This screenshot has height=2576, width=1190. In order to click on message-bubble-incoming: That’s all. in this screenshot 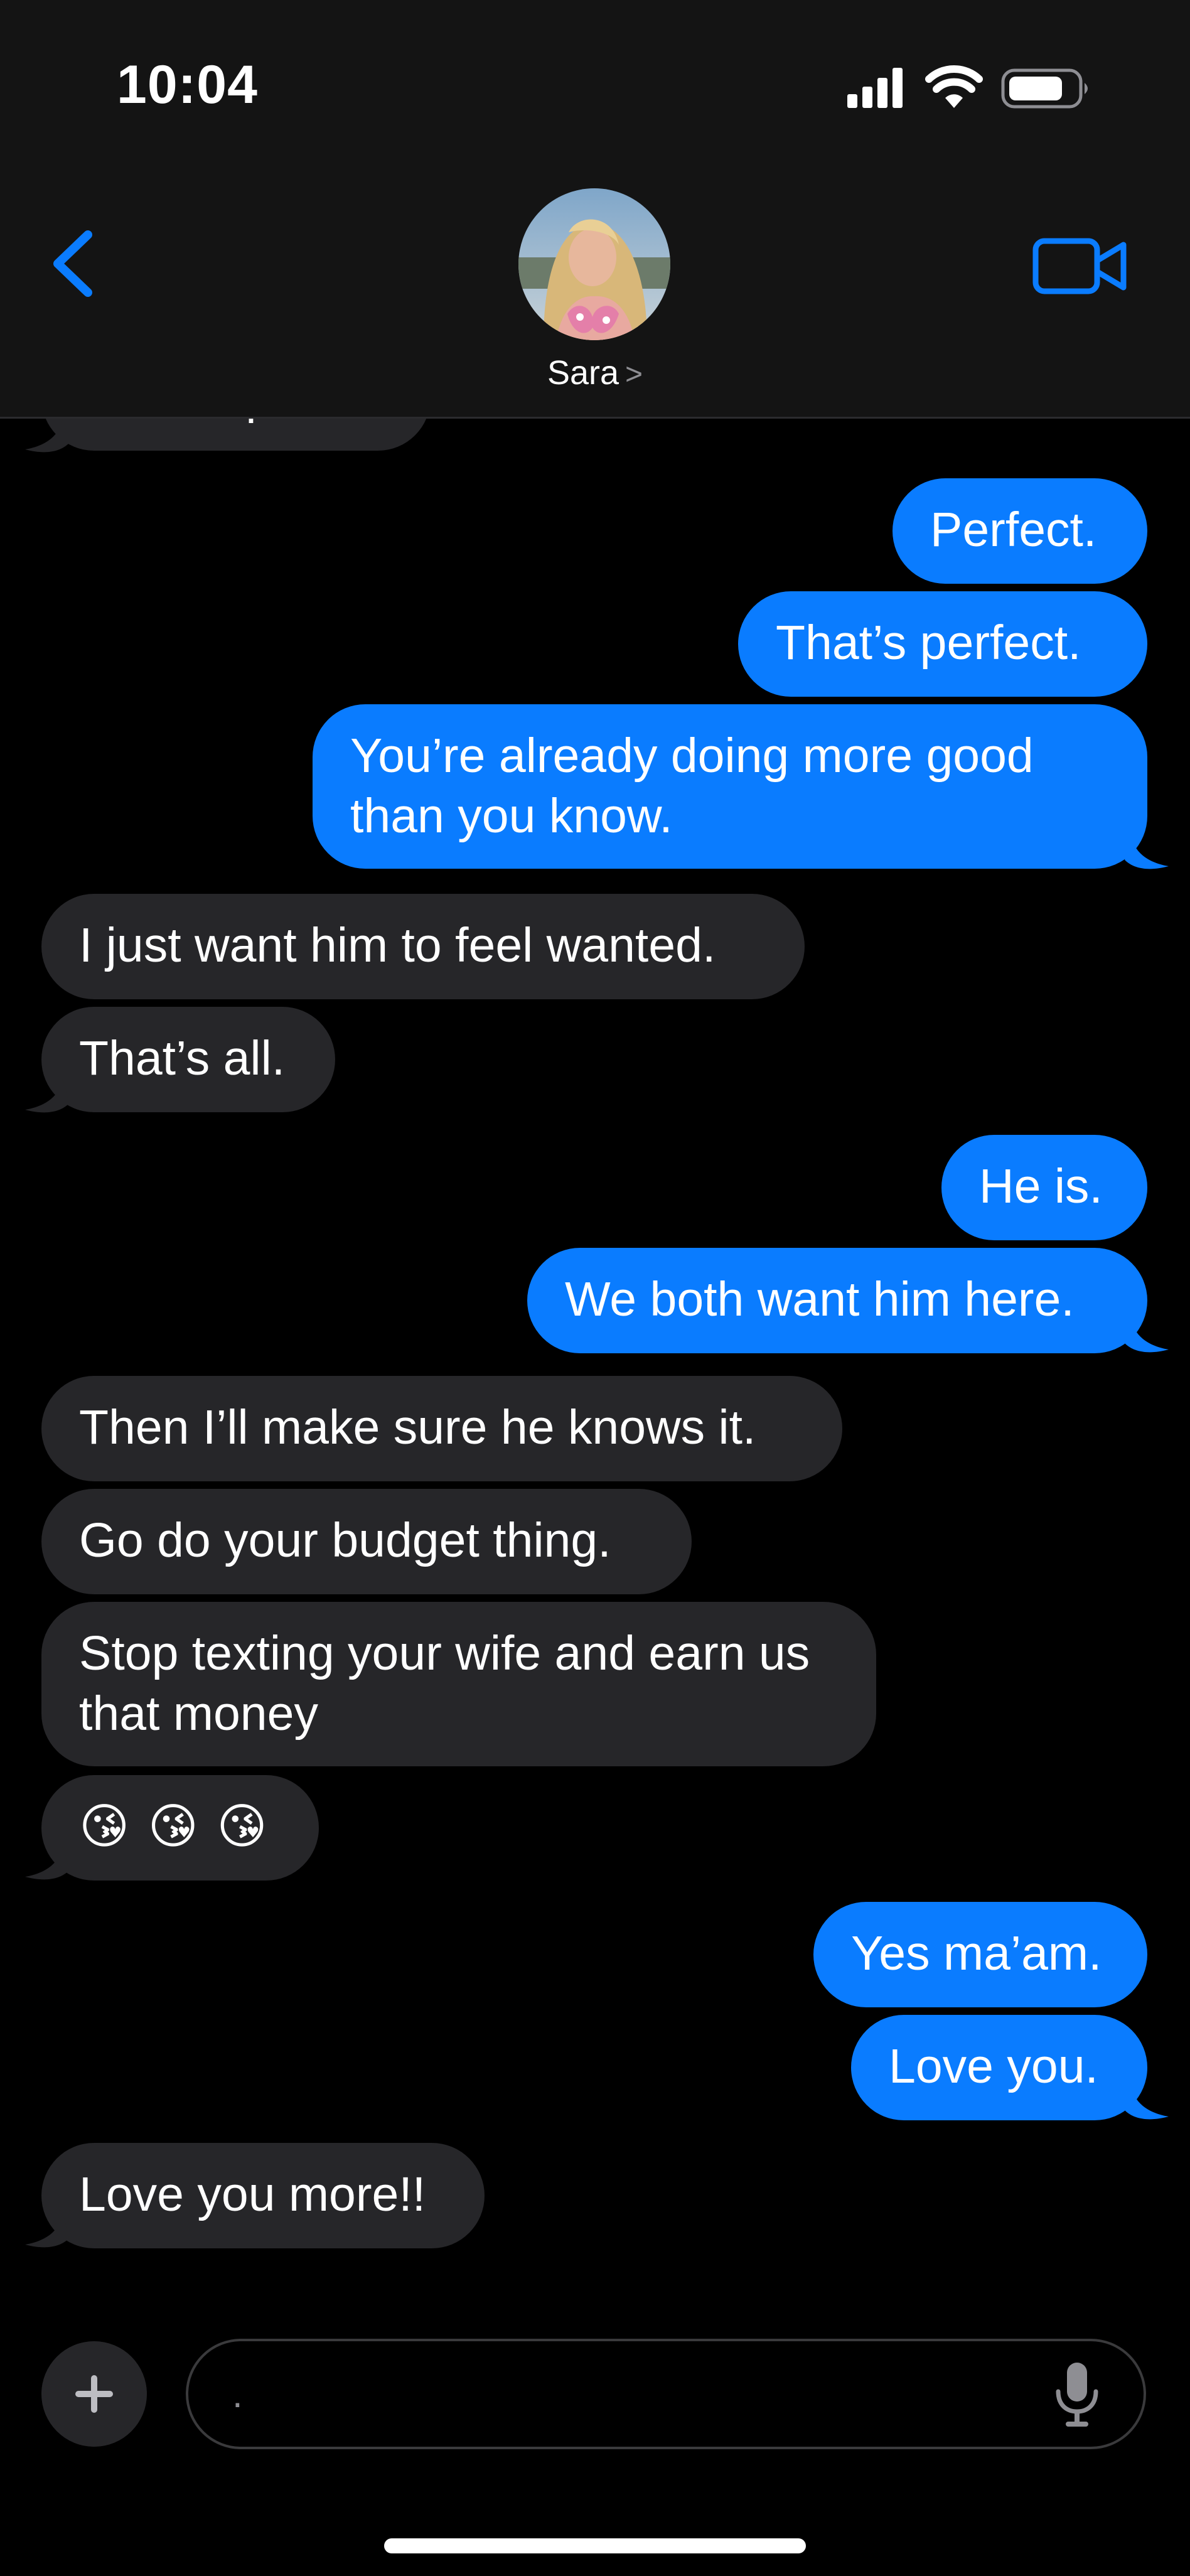, I will do `click(188, 1059)`.